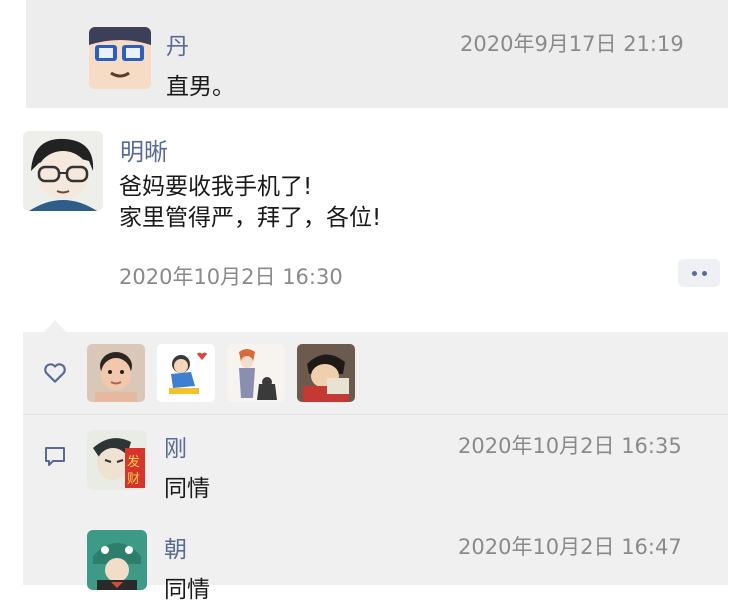  Describe the element at coordinates (175, 547) in the screenshot. I see `comment-author-name: 朝` at that location.